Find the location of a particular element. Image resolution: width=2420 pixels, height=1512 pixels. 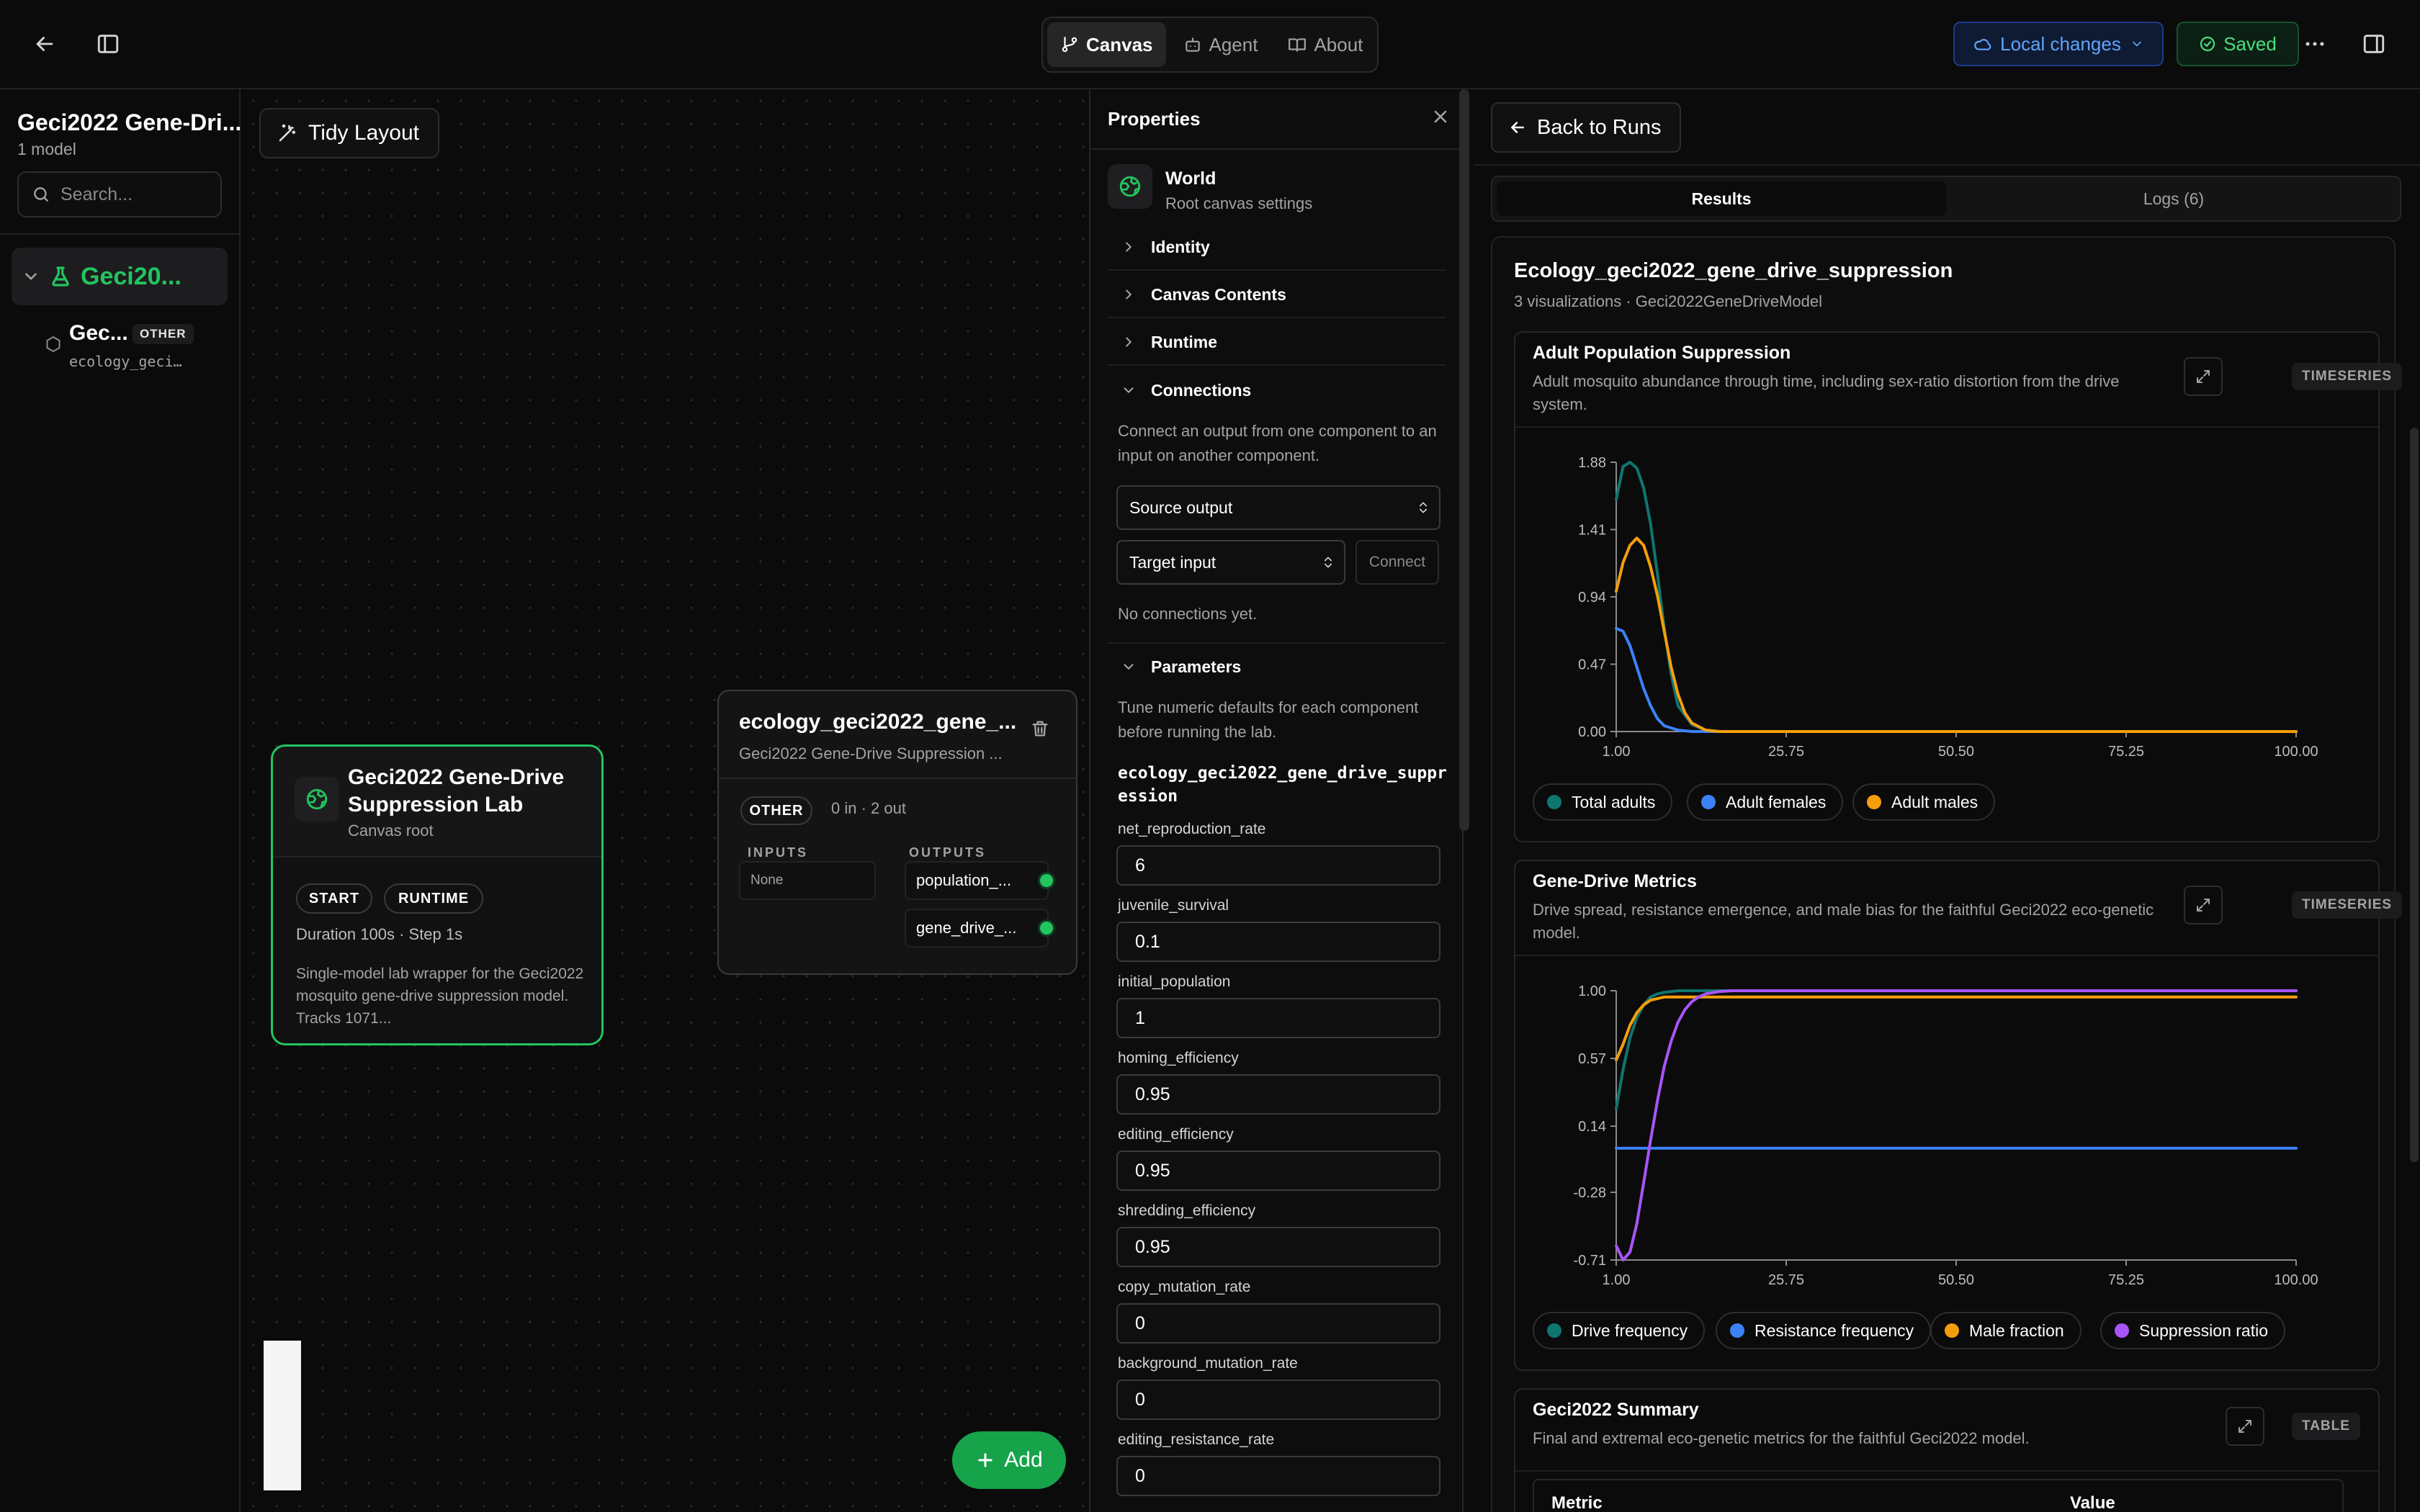

legend-item-suppression-ratio: Suppression ratio is located at coordinates (2192, 1330).